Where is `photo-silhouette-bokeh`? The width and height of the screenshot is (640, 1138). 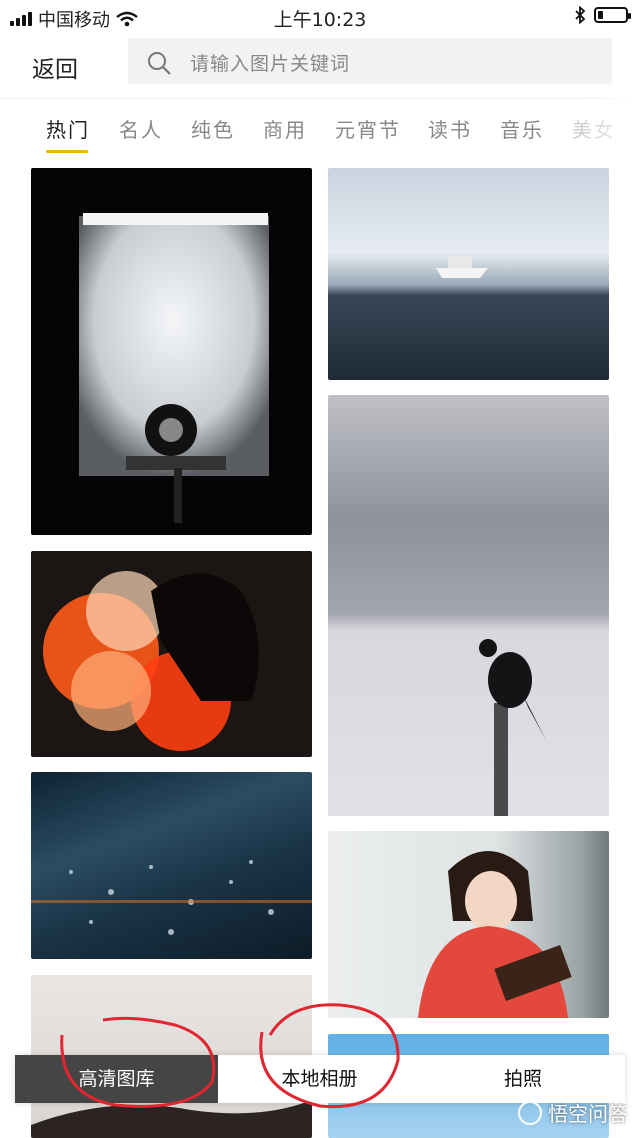
photo-silhouette-bokeh is located at coordinates (171, 654).